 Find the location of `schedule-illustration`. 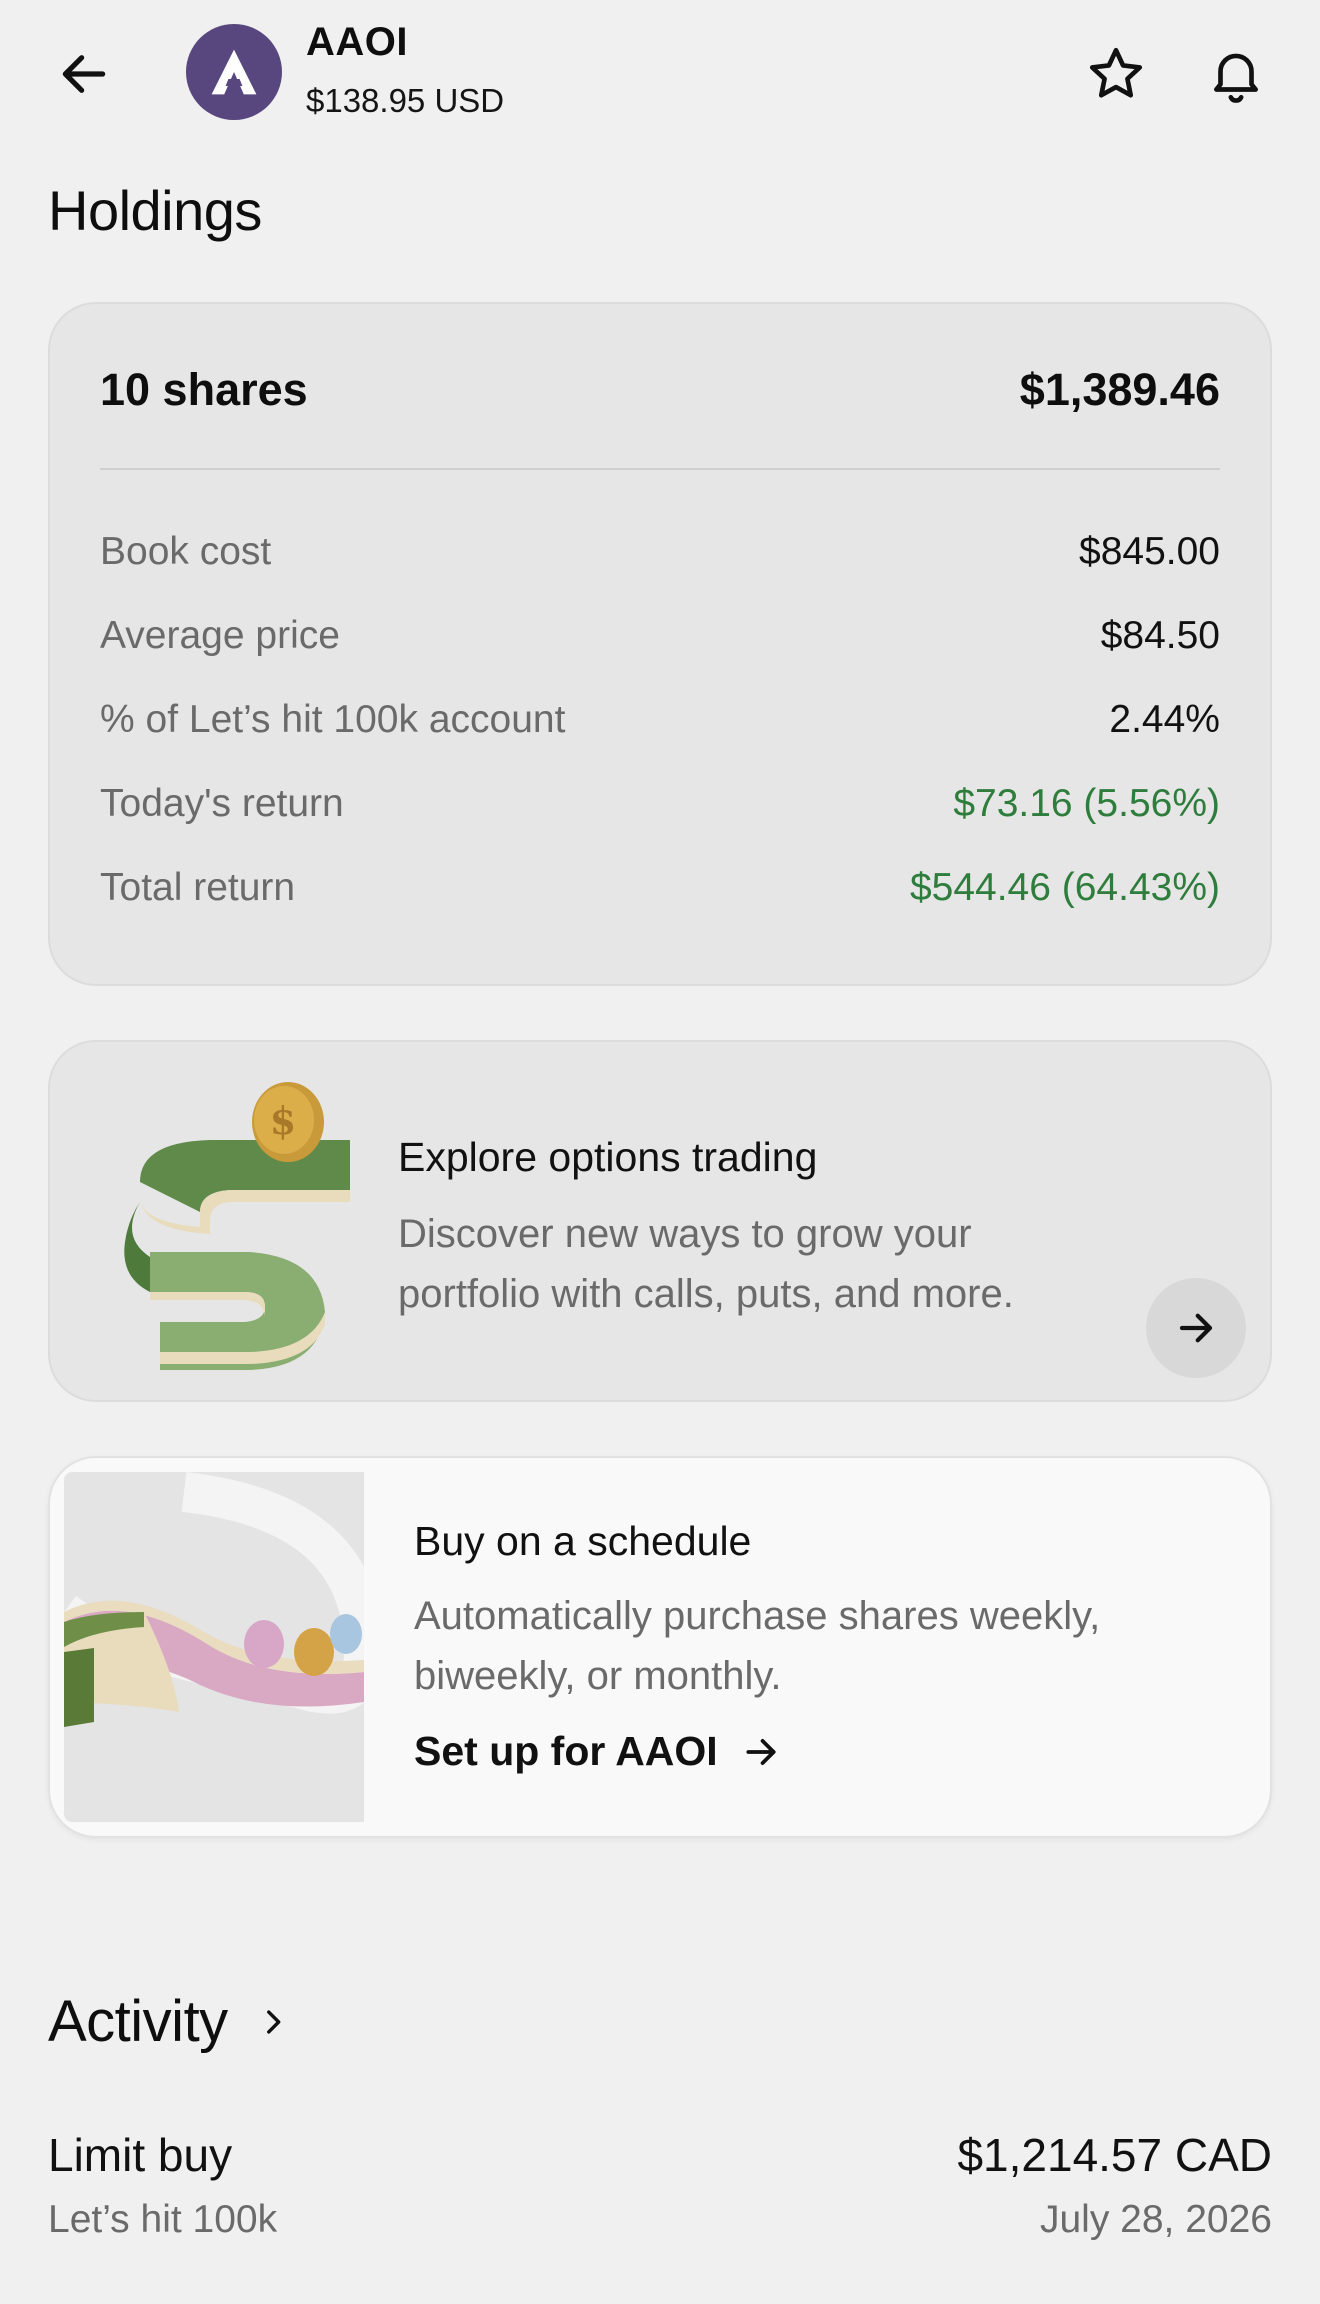

schedule-illustration is located at coordinates (214, 1647).